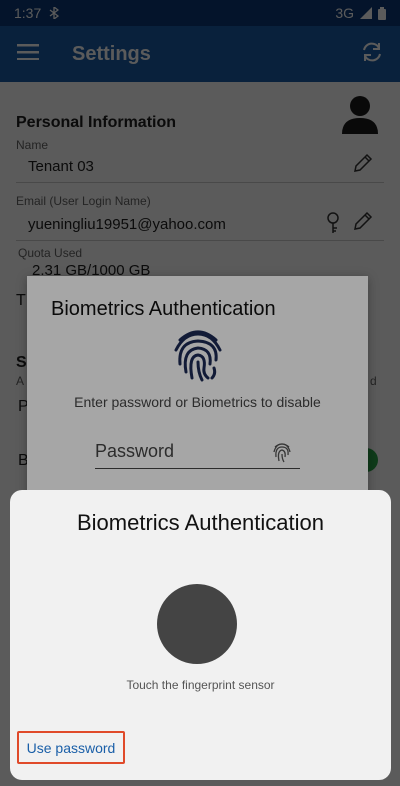  Describe the element at coordinates (197, 624) in the screenshot. I see `fingerprint-sensor-icon` at that location.